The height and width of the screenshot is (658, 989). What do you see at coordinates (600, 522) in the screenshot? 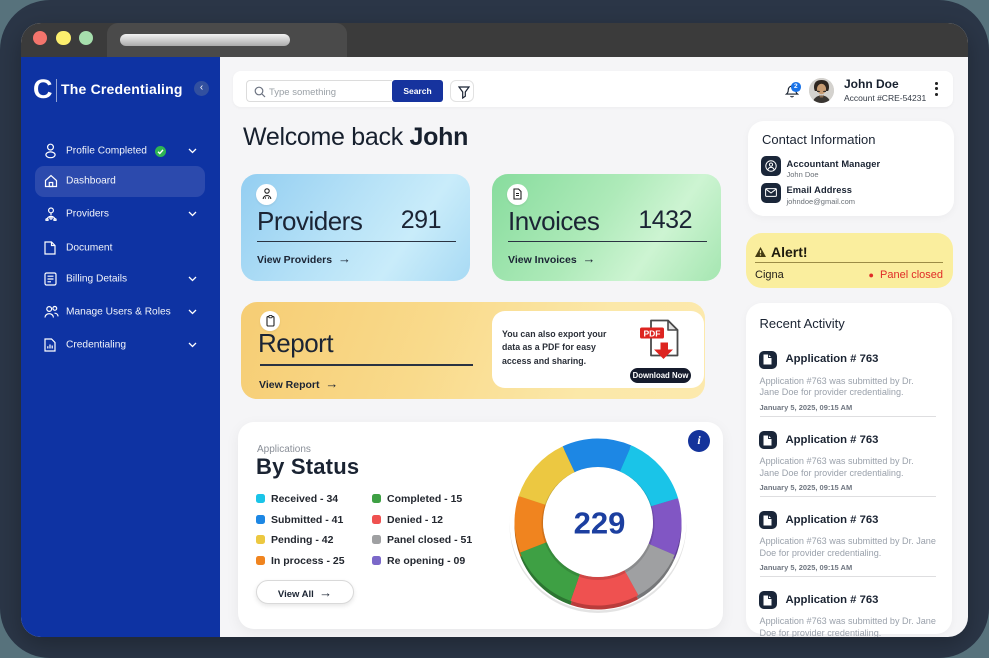
I see `svg-text: 229` at bounding box center [600, 522].